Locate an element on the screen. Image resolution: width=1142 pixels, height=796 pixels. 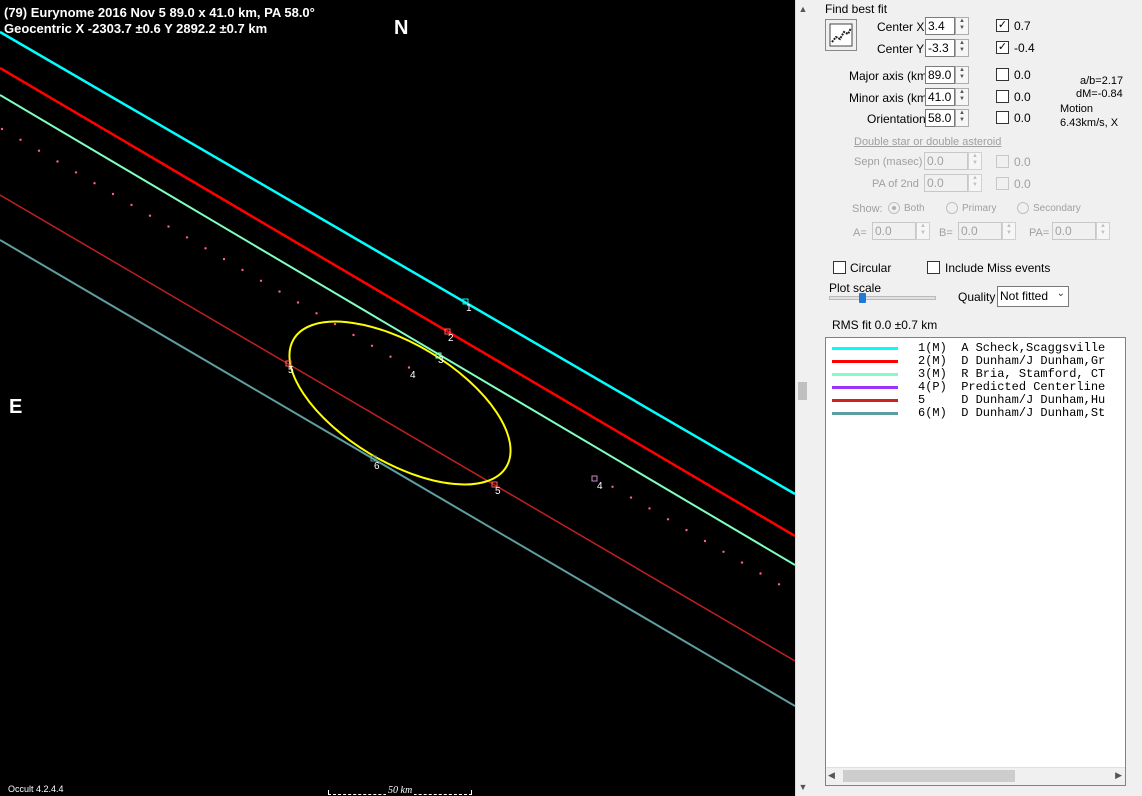
pa-input: 0.0 is located at coordinates (1074, 231).